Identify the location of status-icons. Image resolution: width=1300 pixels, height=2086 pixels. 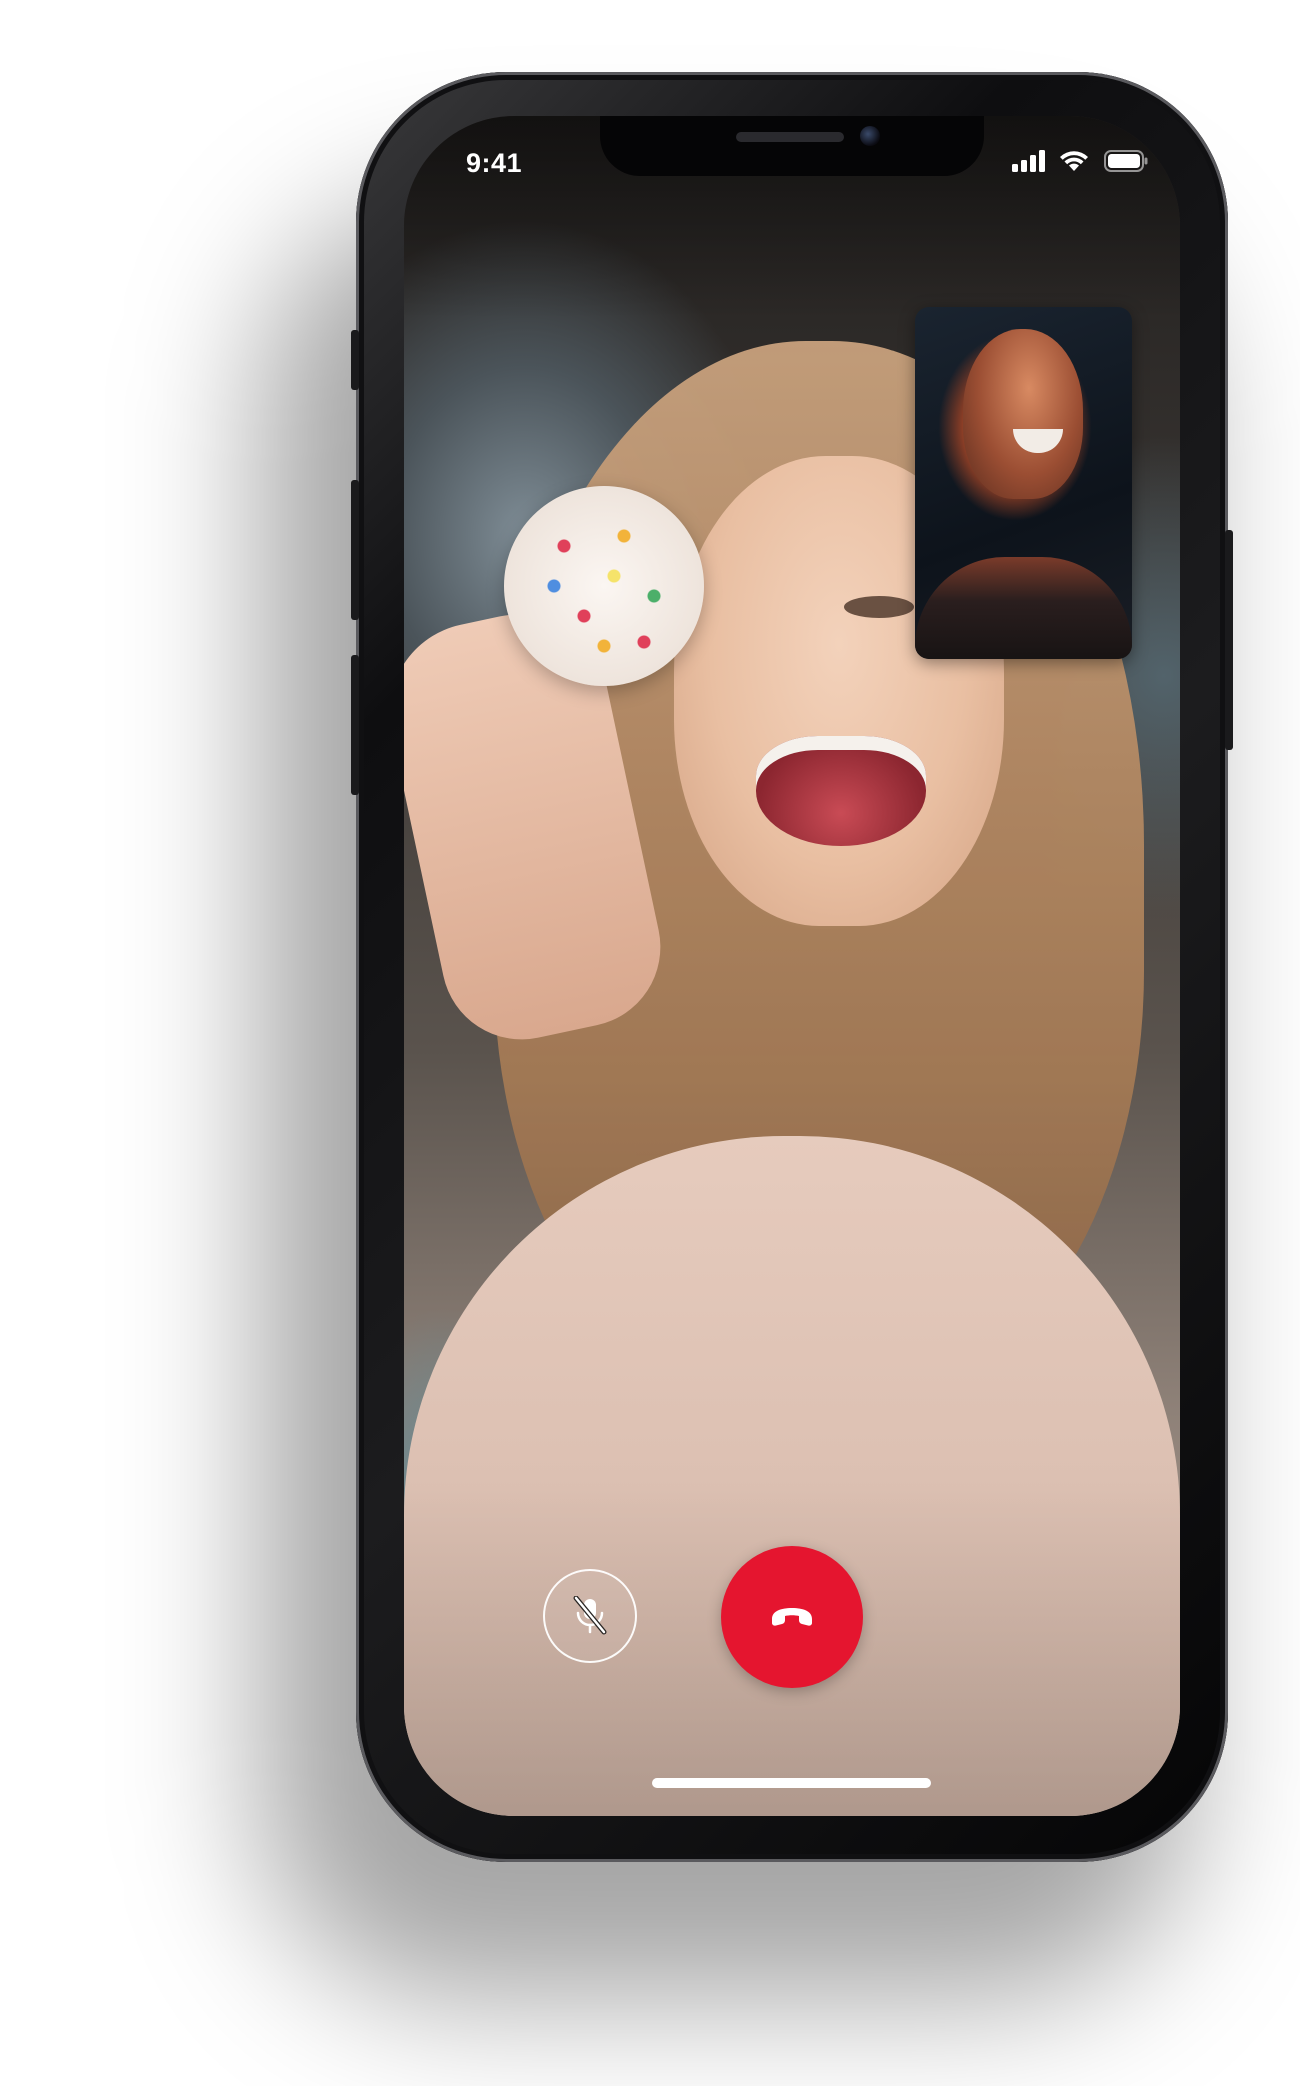
(1080, 165).